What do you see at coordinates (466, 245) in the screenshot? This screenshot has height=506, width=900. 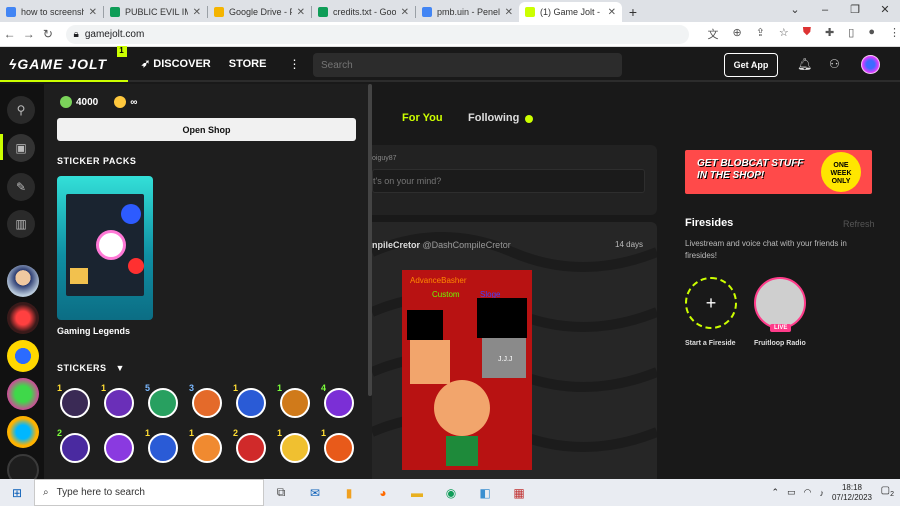 I see `author-handle: @DashCompileCretor` at bounding box center [466, 245].